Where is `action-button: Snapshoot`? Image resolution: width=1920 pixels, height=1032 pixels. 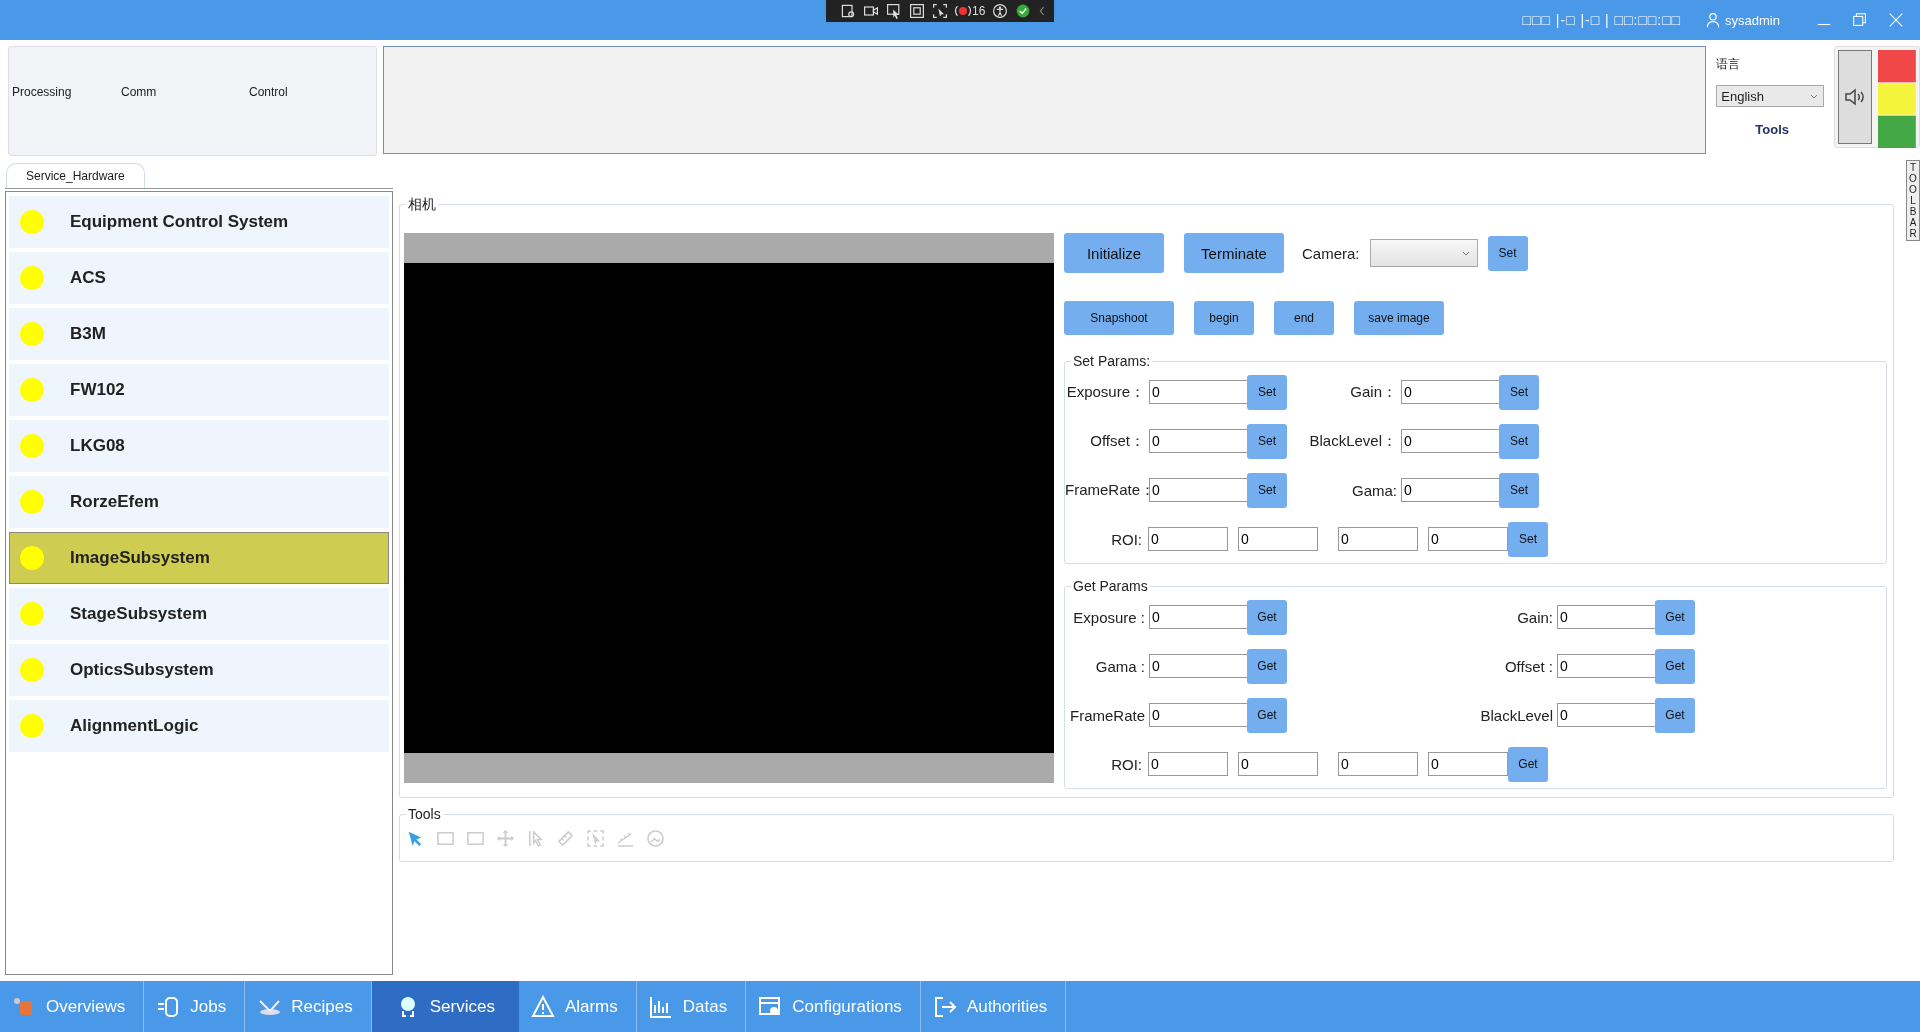 action-button: Snapshoot is located at coordinates (1119, 318).